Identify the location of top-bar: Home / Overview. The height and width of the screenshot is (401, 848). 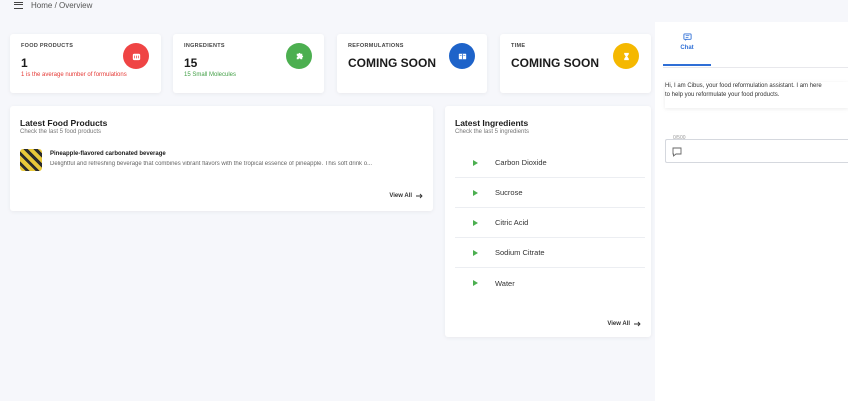
(327, 10).